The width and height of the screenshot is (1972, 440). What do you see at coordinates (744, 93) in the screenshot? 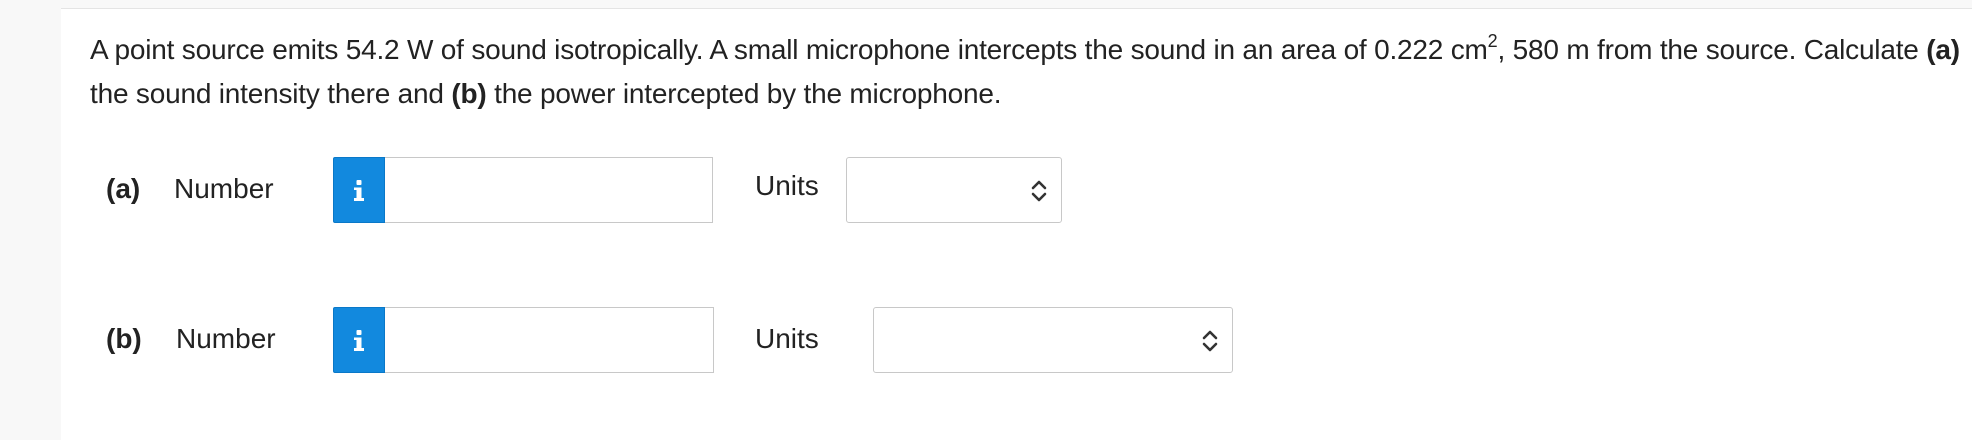
I see `question-text-part: the power intercepted by the microphone.` at bounding box center [744, 93].